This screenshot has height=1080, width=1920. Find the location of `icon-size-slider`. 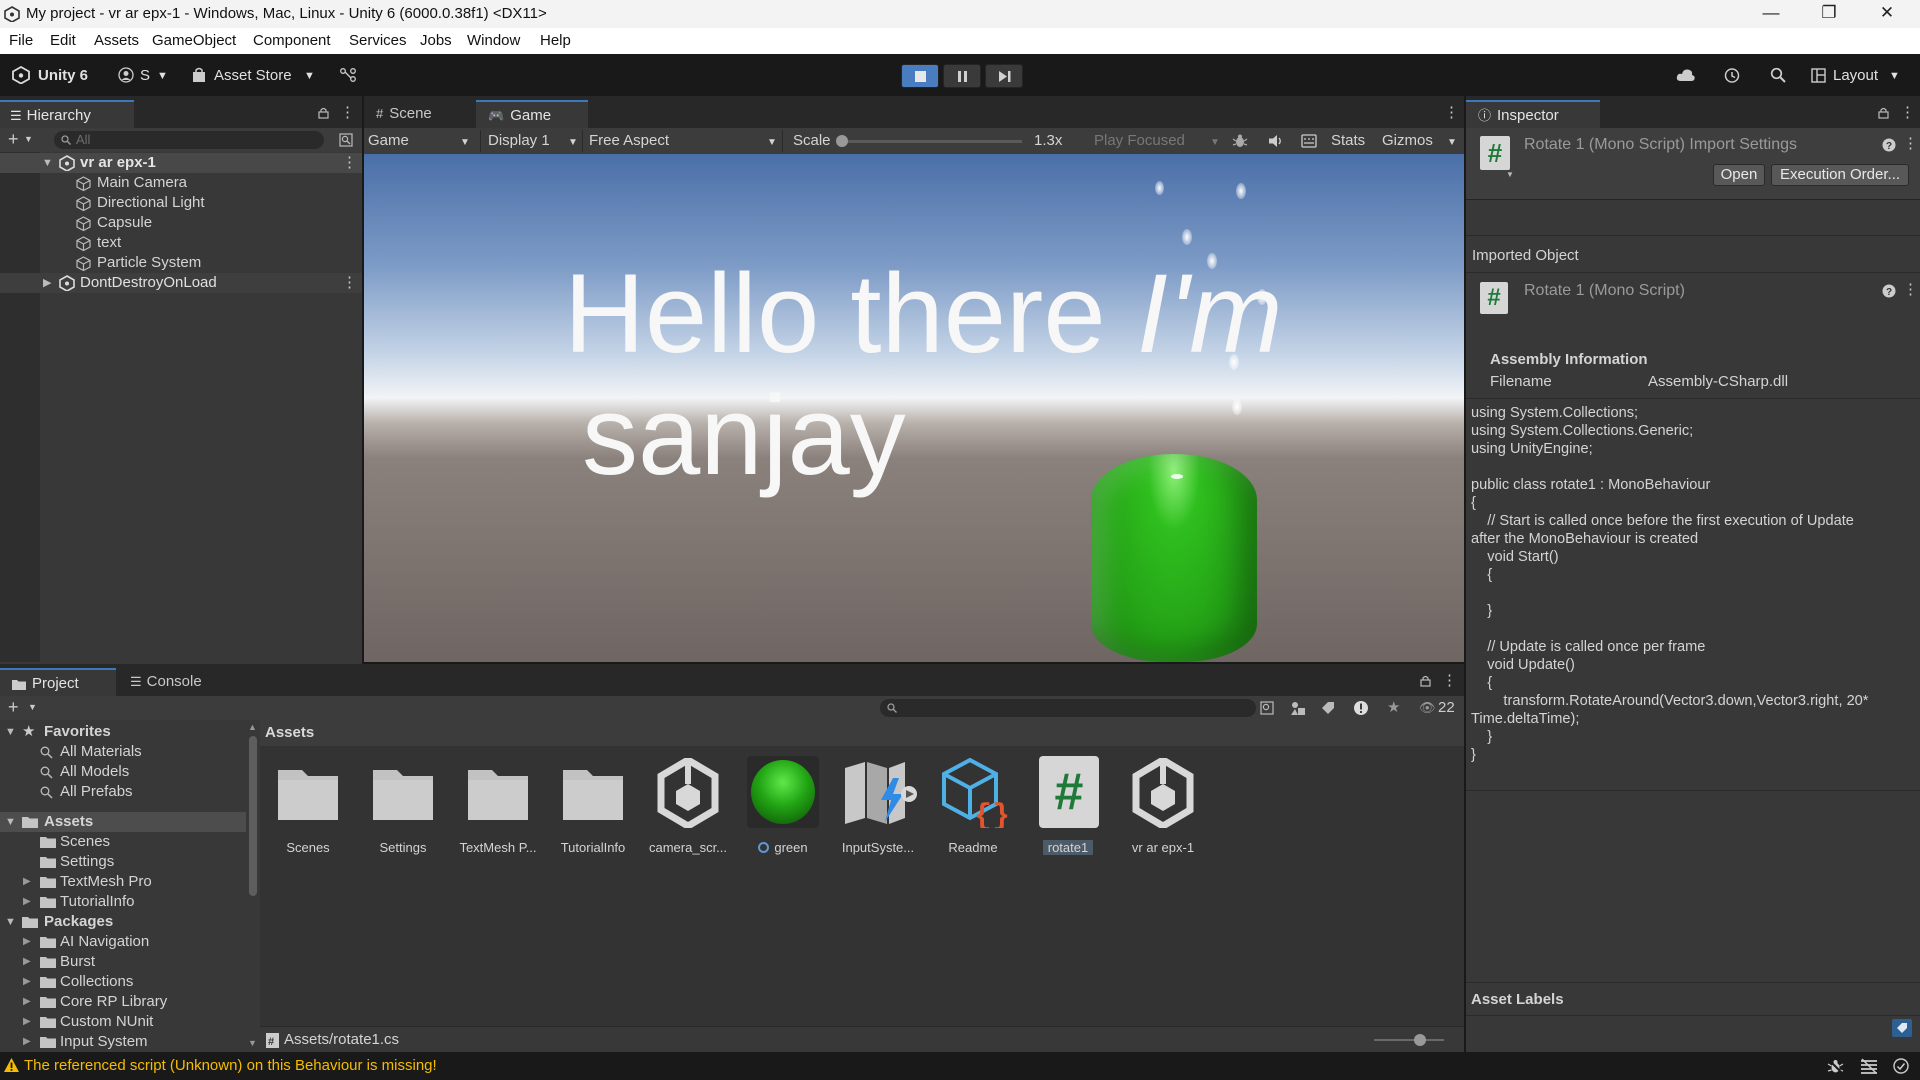

icon-size-slider is located at coordinates (1409, 1040).